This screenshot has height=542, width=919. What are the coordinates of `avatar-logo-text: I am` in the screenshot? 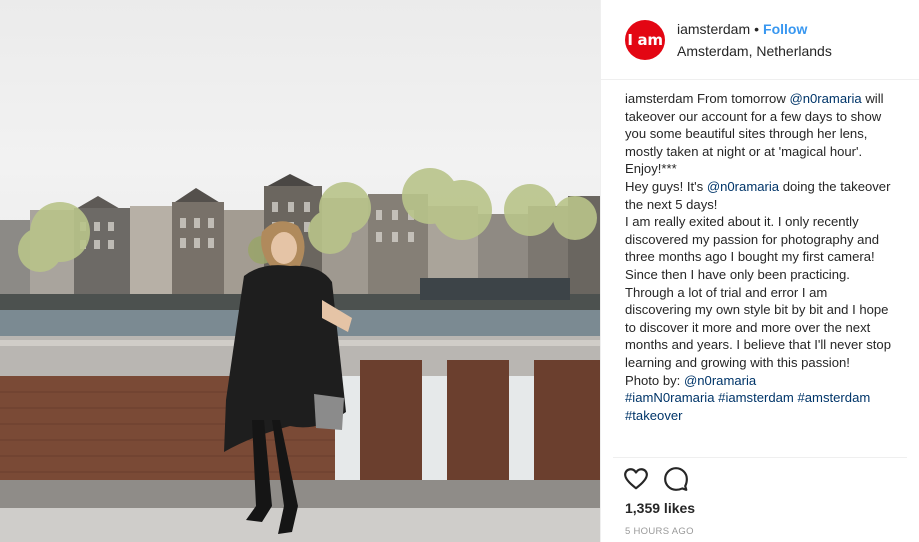 It's located at (645, 39).